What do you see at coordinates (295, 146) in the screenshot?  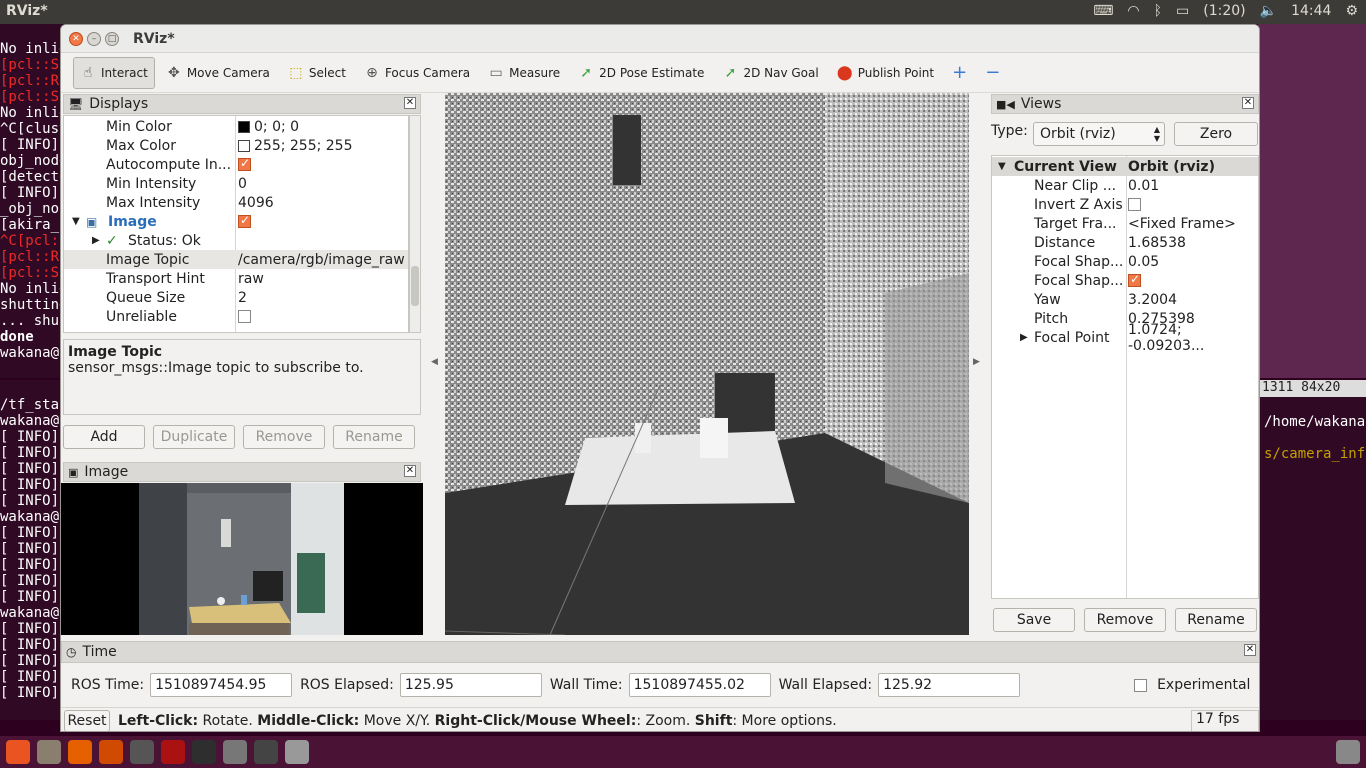 I see `property-value: 255; 255; 255` at bounding box center [295, 146].